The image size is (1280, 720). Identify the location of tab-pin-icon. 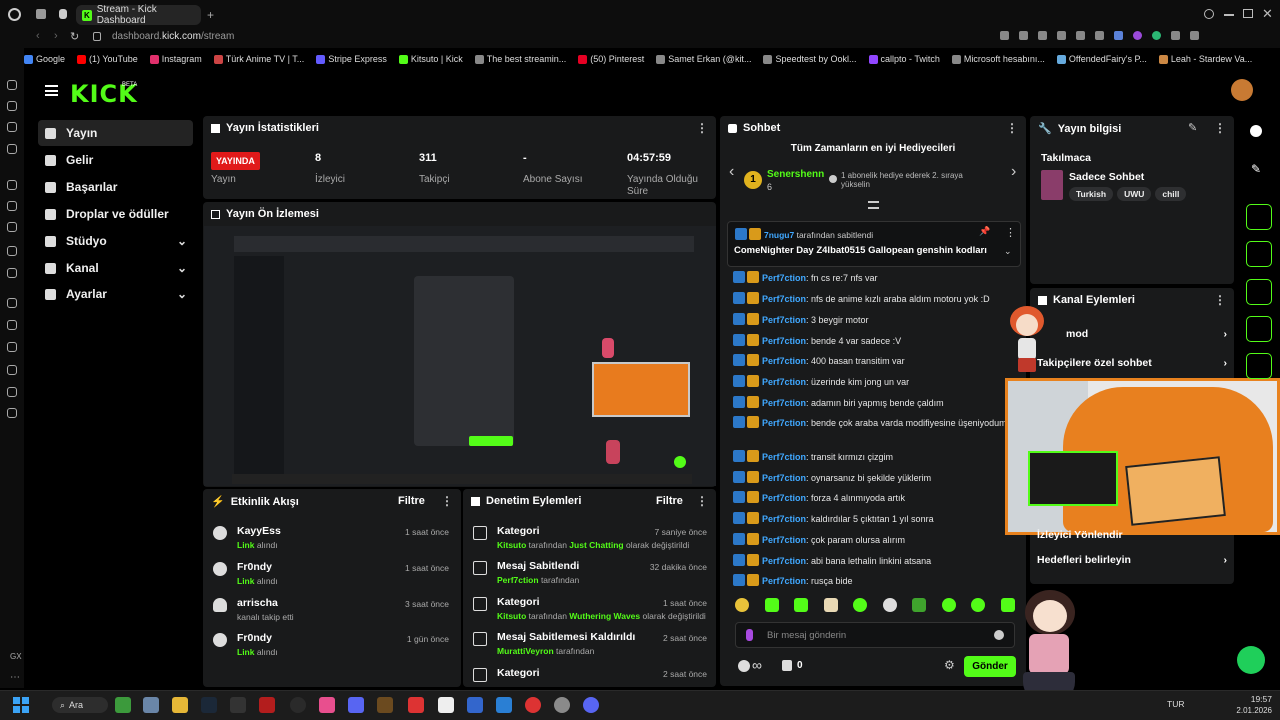
(63, 14).